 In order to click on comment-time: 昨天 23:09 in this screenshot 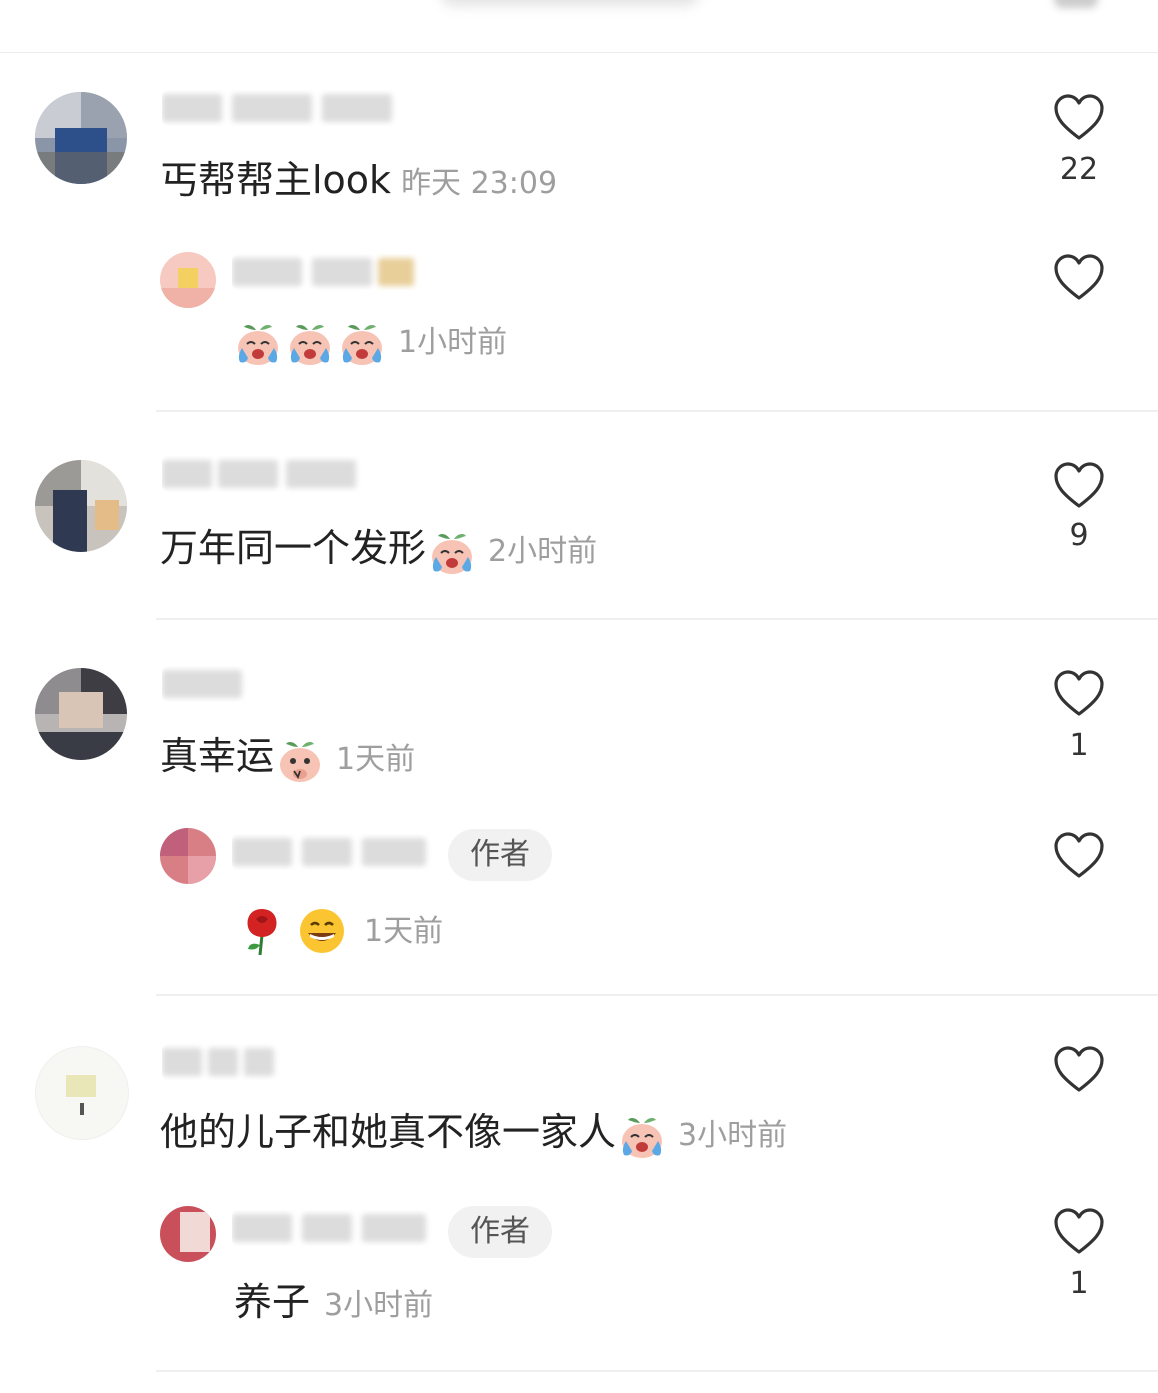, I will do `click(479, 183)`.